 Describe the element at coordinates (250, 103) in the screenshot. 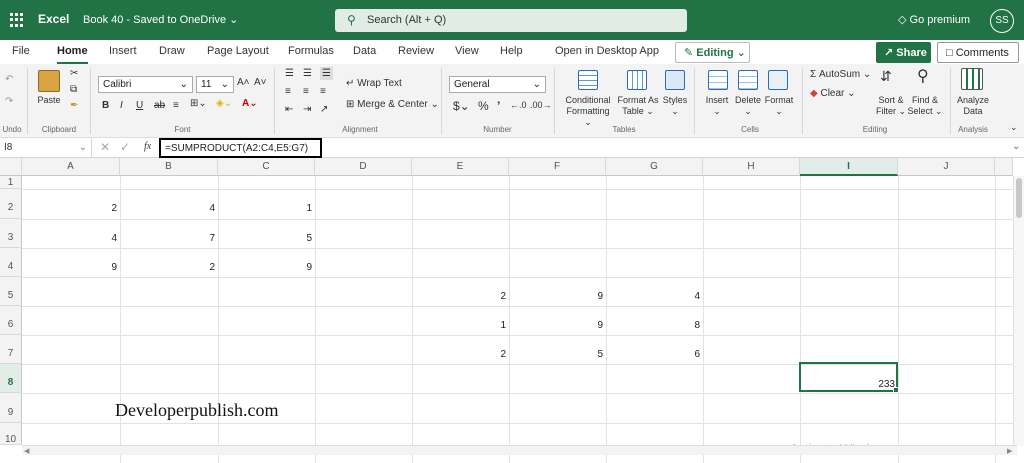

I see `font-color-icon: A⌄` at that location.